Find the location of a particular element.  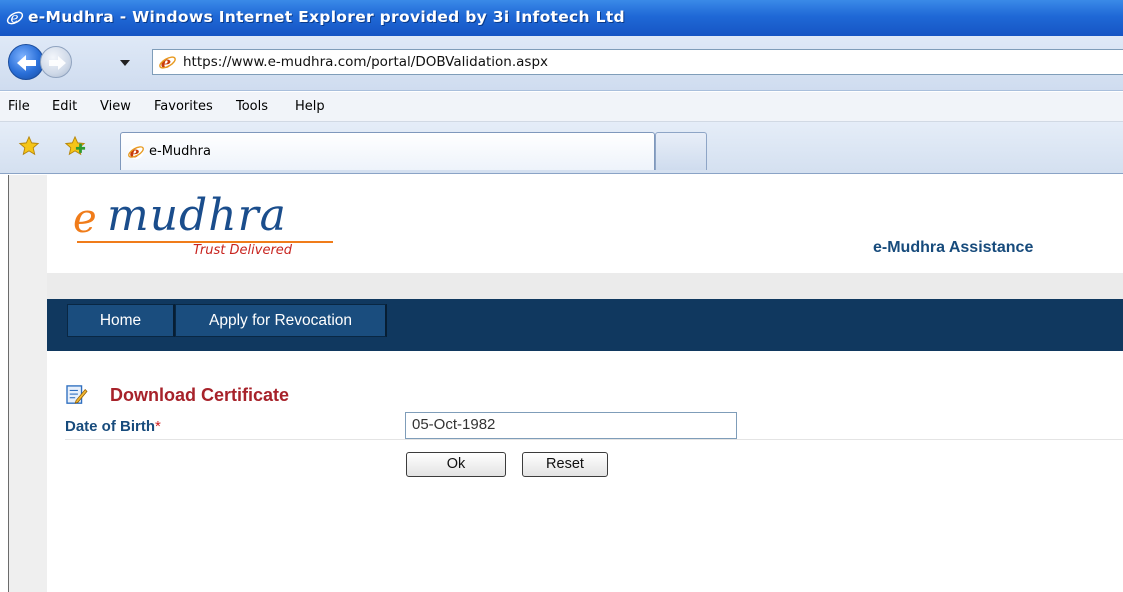

logo-wordmark: mudhra is located at coordinates (197, 215).